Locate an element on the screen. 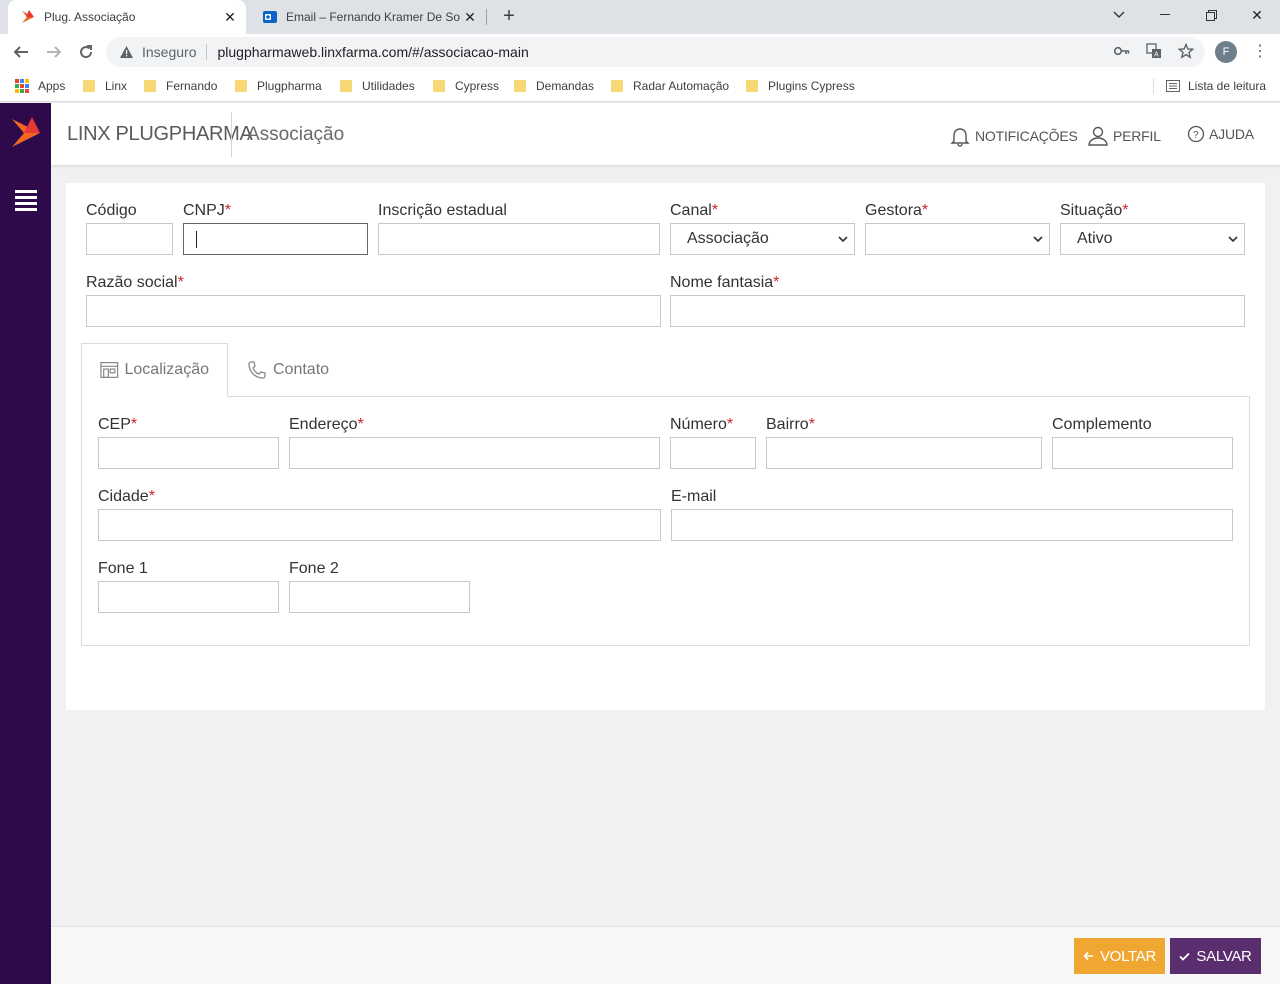 The image size is (1280, 984). codigo-field is located at coordinates (129, 239).